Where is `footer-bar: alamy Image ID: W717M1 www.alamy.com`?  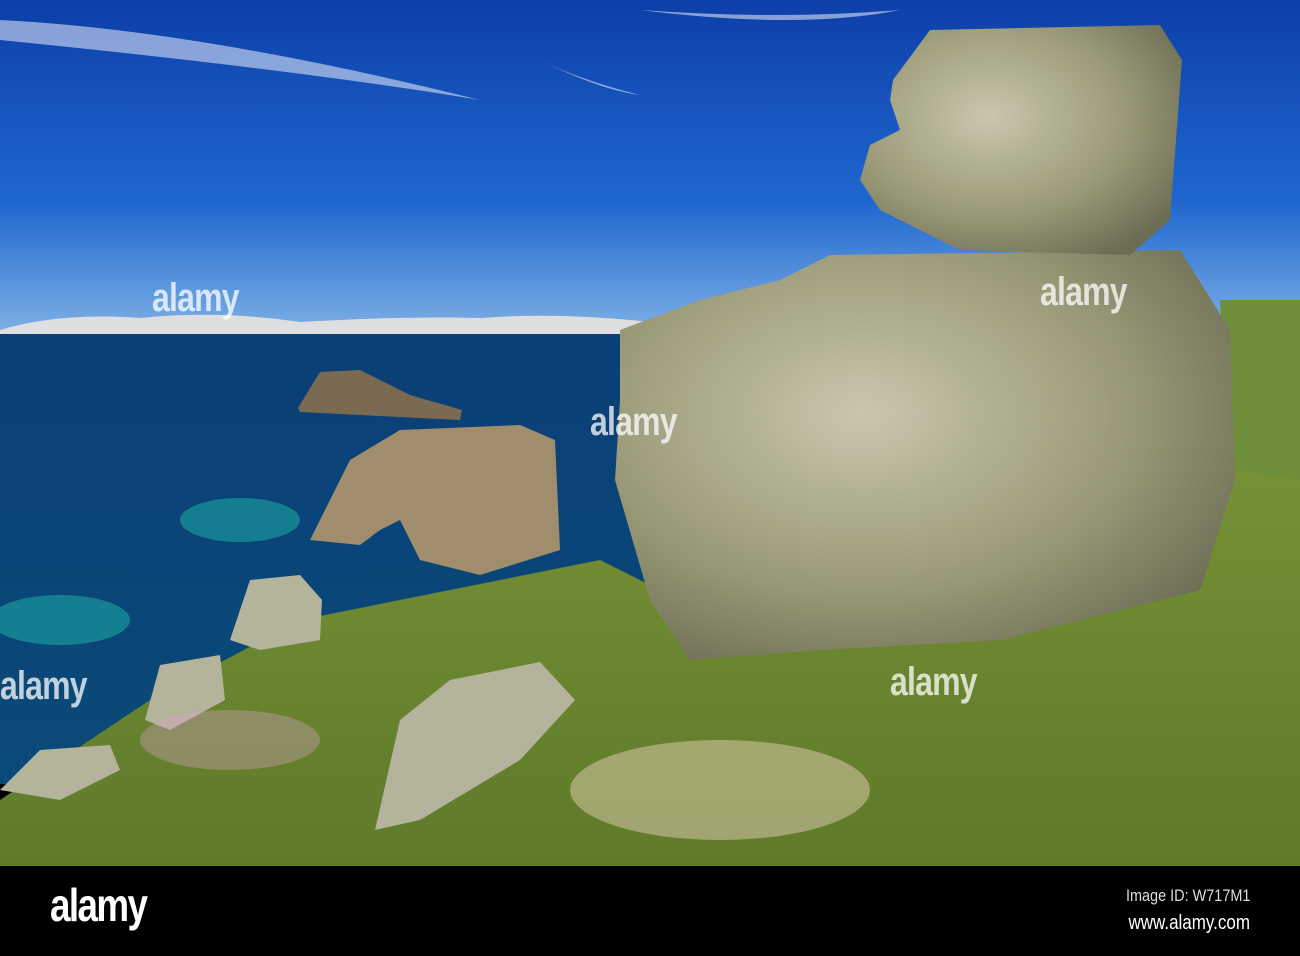
footer-bar: alamy Image ID: W717M1 www.alamy.com is located at coordinates (650, 911).